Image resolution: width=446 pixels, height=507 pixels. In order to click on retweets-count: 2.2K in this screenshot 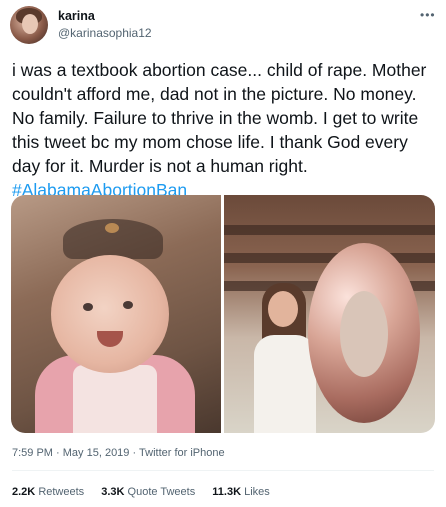, I will do `click(24, 492)`.